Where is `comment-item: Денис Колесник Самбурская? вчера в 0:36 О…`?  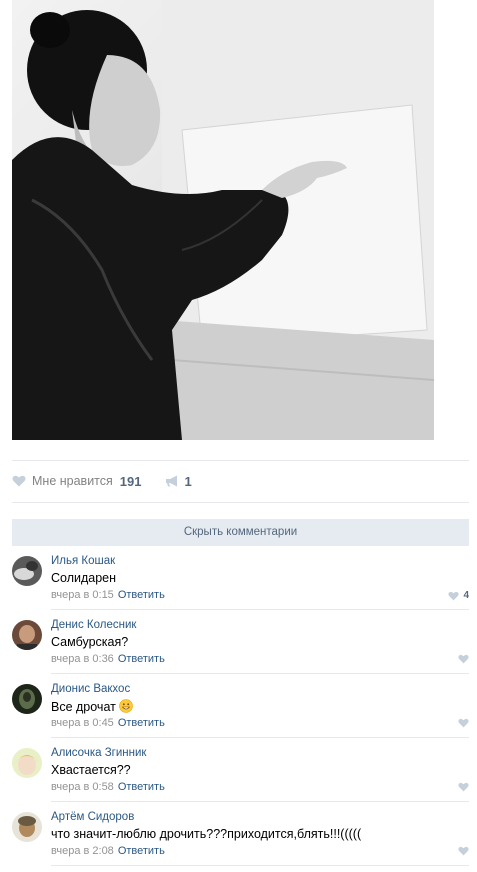
comment-item: Денис Колесник Самбурская? вчера в 0:36 О… is located at coordinates (240, 651).